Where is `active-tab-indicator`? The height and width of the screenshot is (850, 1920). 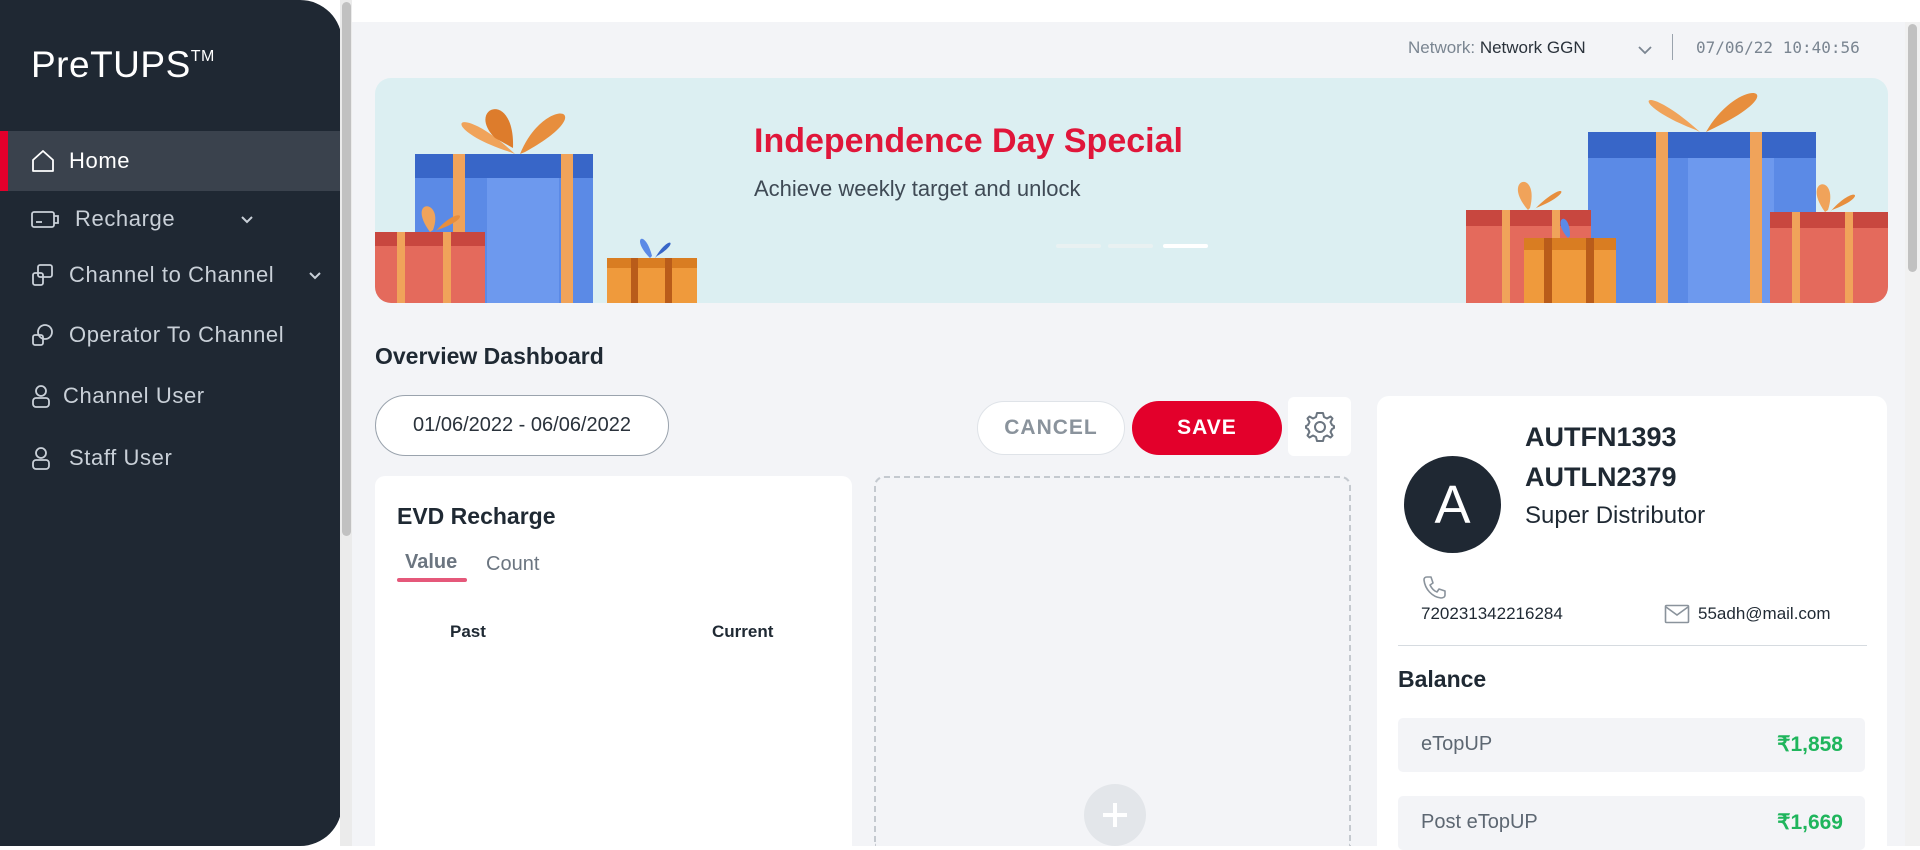 active-tab-indicator is located at coordinates (432, 580).